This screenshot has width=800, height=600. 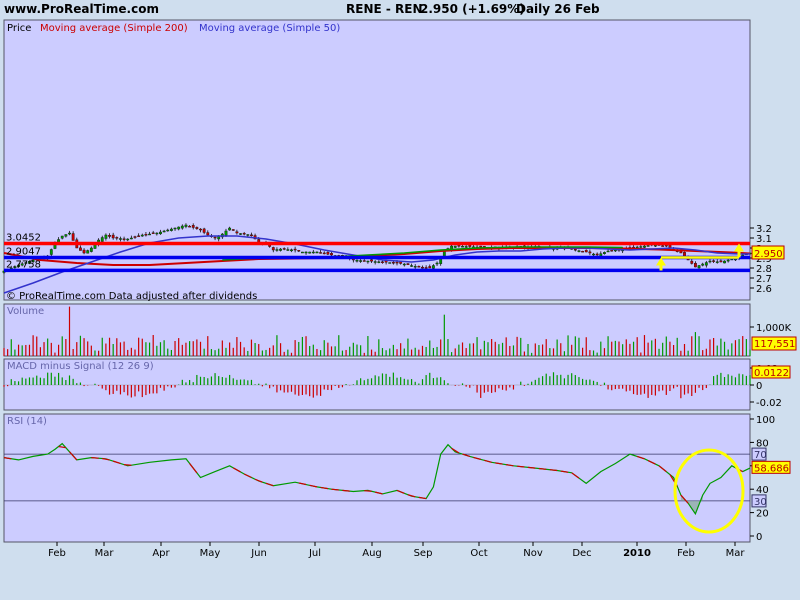 I want to click on price-tick-label: 2.6, so click(x=764, y=289).